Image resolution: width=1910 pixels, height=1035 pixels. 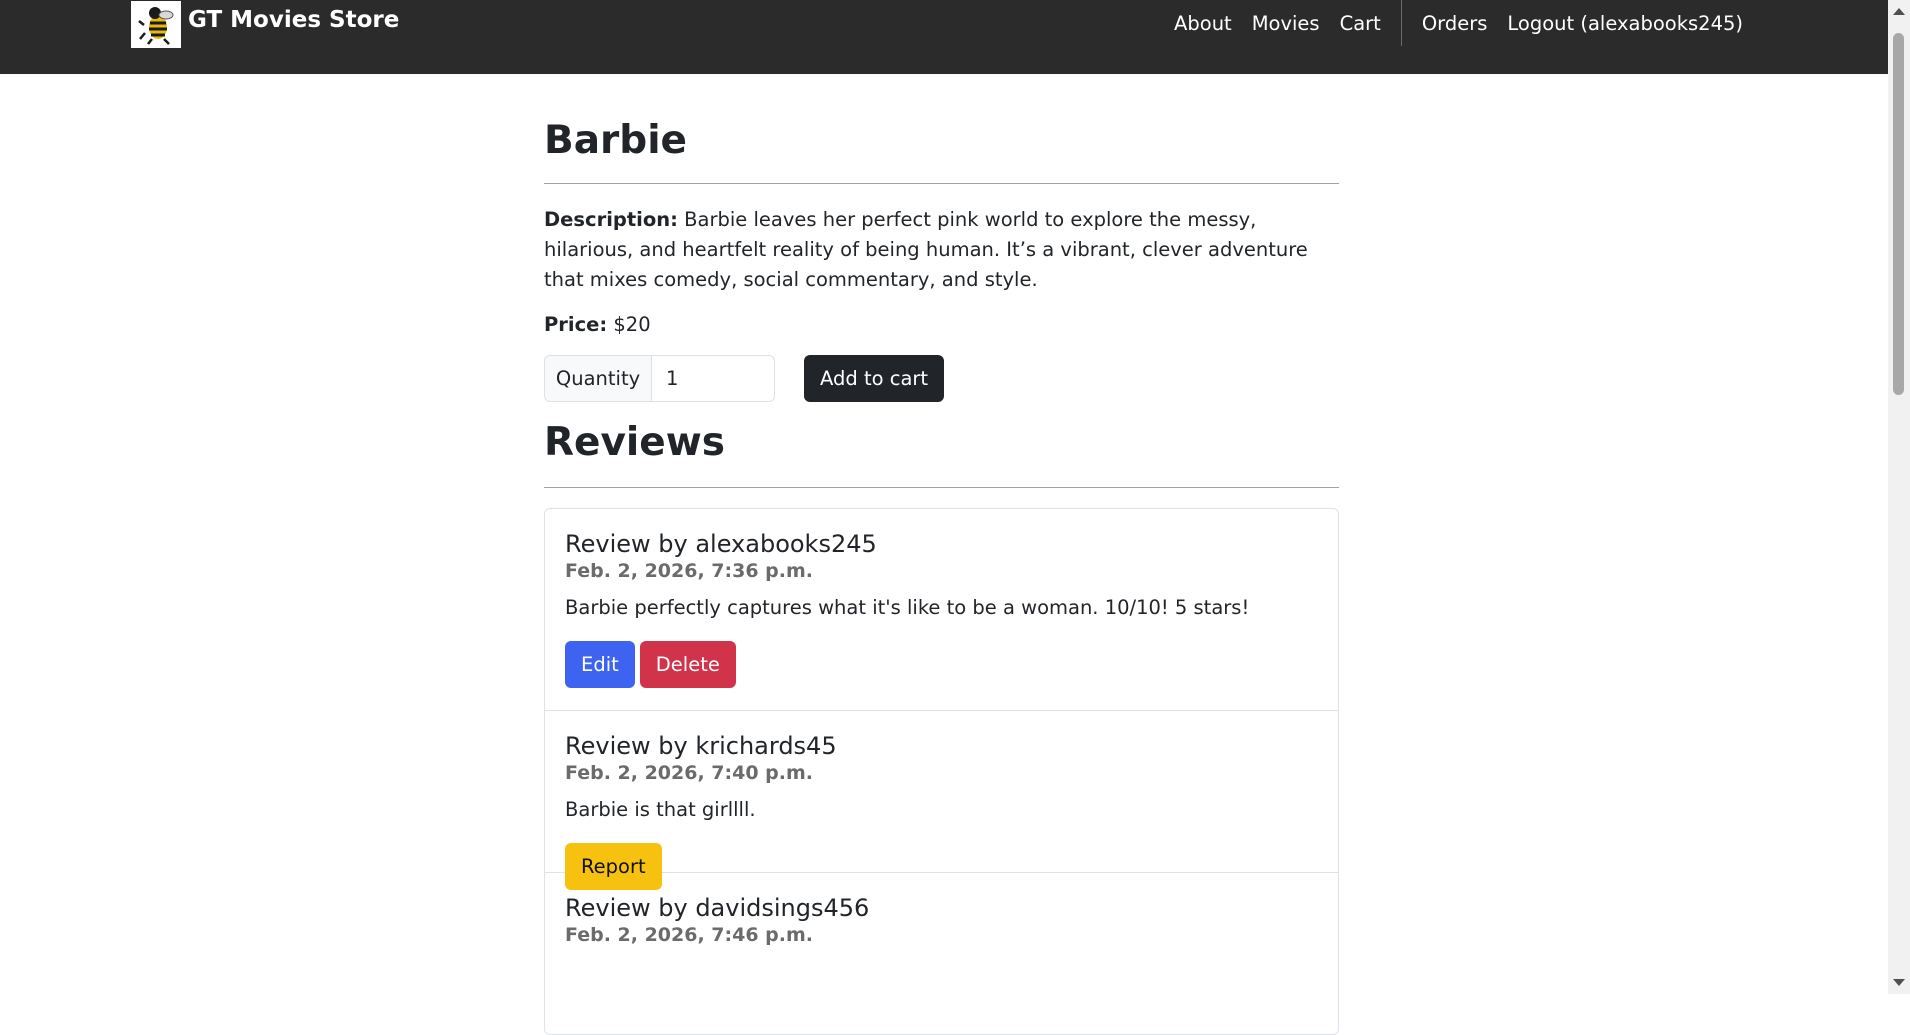 I want to click on delete-review-button: Delete, so click(x=687, y=664).